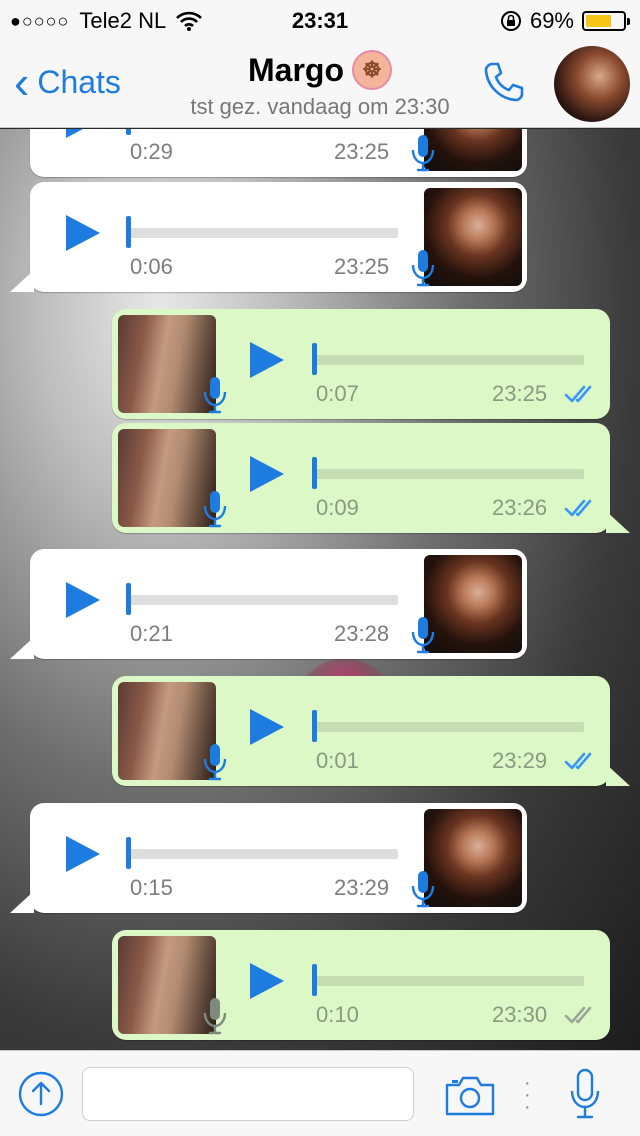 The width and height of the screenshot is (640, 1136). Describe the element at coordinates (41, 1094) in the screenshot. I see `share-icon` at that location.